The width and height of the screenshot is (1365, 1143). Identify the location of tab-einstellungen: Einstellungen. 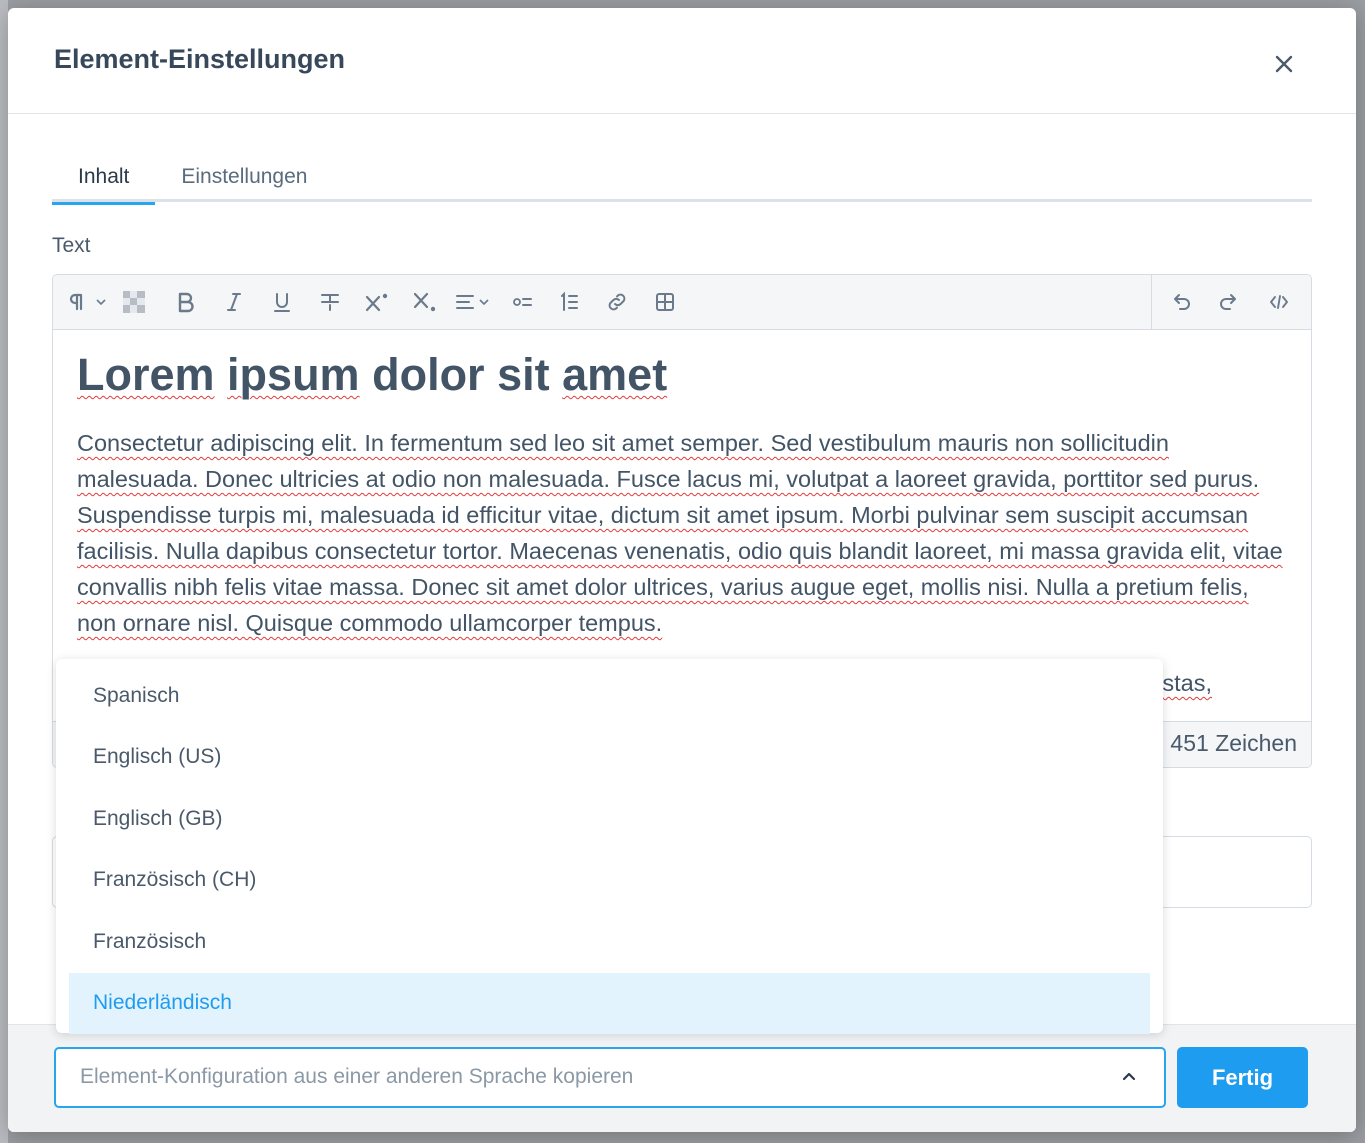
(244, 177).